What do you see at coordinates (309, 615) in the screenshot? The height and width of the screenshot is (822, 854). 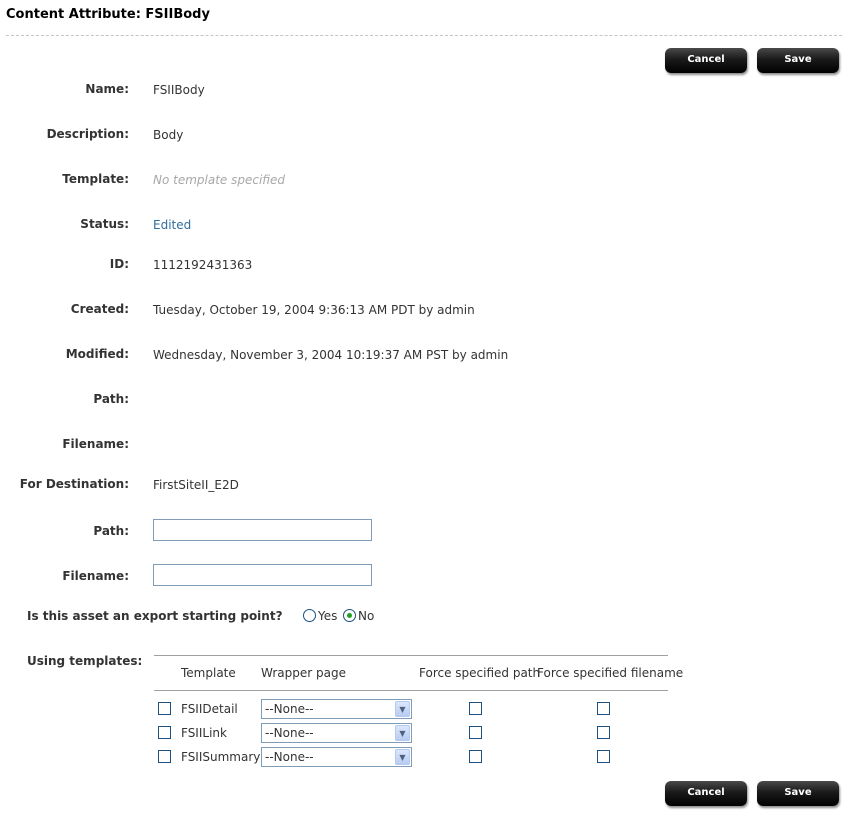 I see `export-yes-radio` at bounding box center [309, 615].